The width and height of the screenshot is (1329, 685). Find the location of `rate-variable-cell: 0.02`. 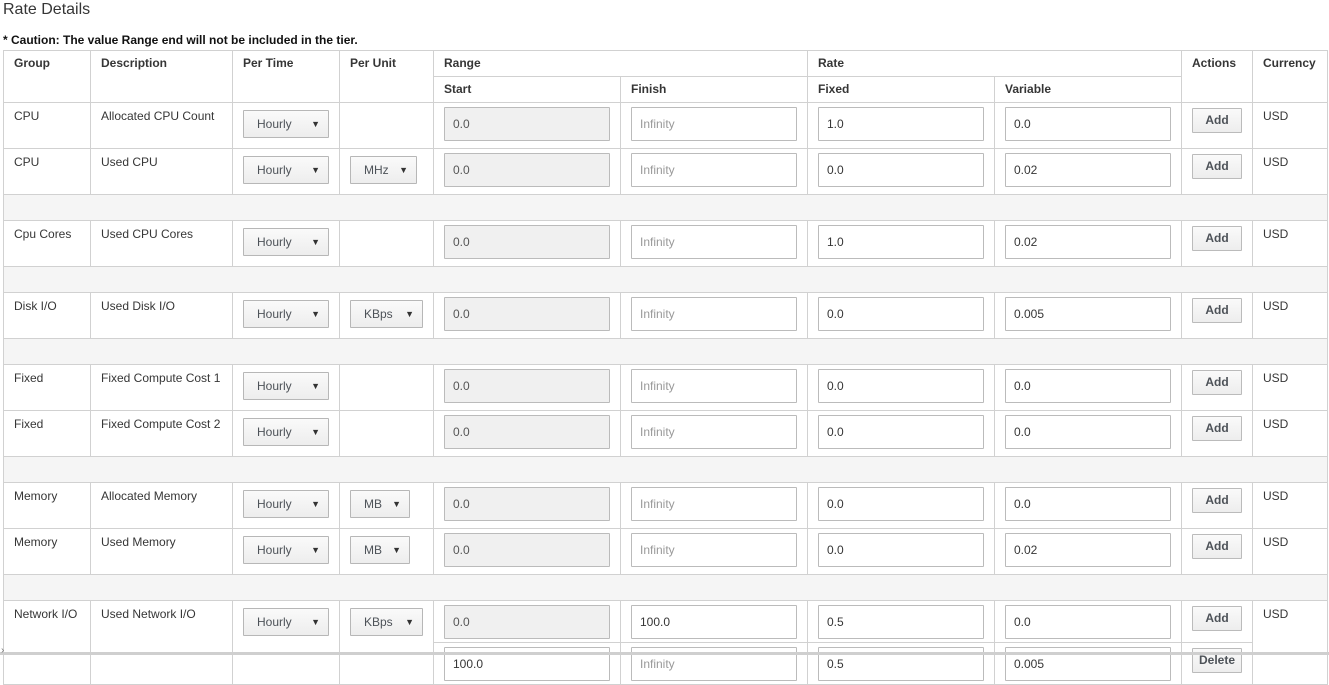

rate-variable-cell: 0.02 is located at coordinates (1088, 551).